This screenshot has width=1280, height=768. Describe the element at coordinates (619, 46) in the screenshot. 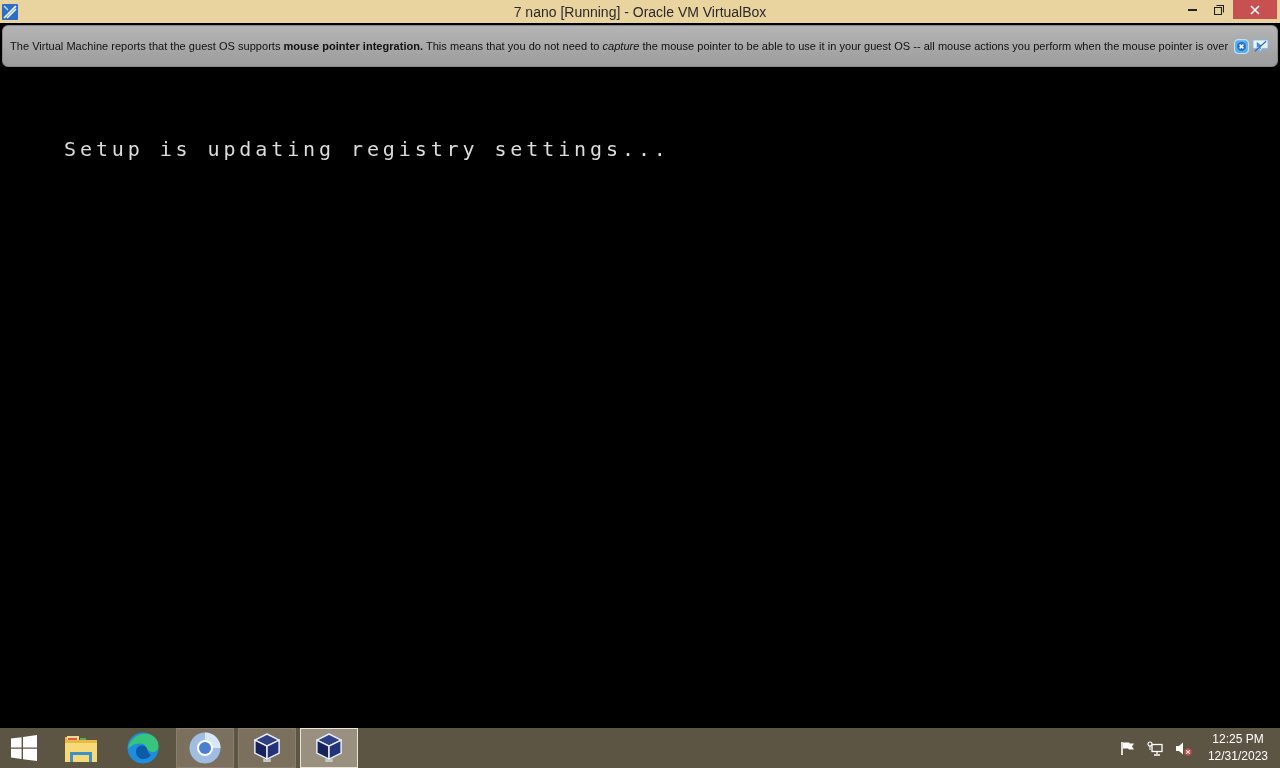

I see `notification-message: The Virtual Machine reports that the guest OS supports mouse pointer integration. This means that you do not need to capture the mouse pointer to be able to use it in your guest OS -- all mouse actions you perform when the mouse pointer is over` at that location.